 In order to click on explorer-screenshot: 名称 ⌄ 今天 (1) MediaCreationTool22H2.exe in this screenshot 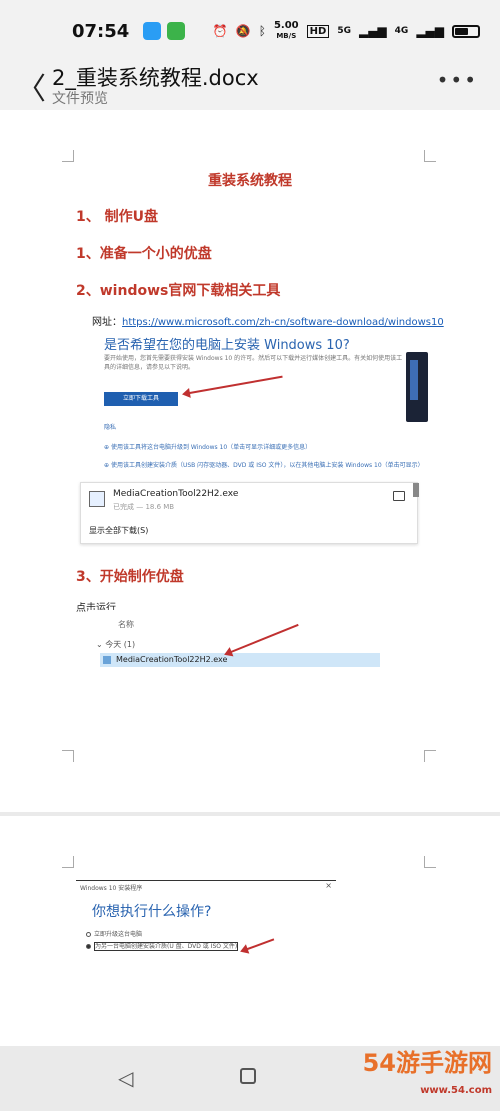, I will do `click(235, 641)`.